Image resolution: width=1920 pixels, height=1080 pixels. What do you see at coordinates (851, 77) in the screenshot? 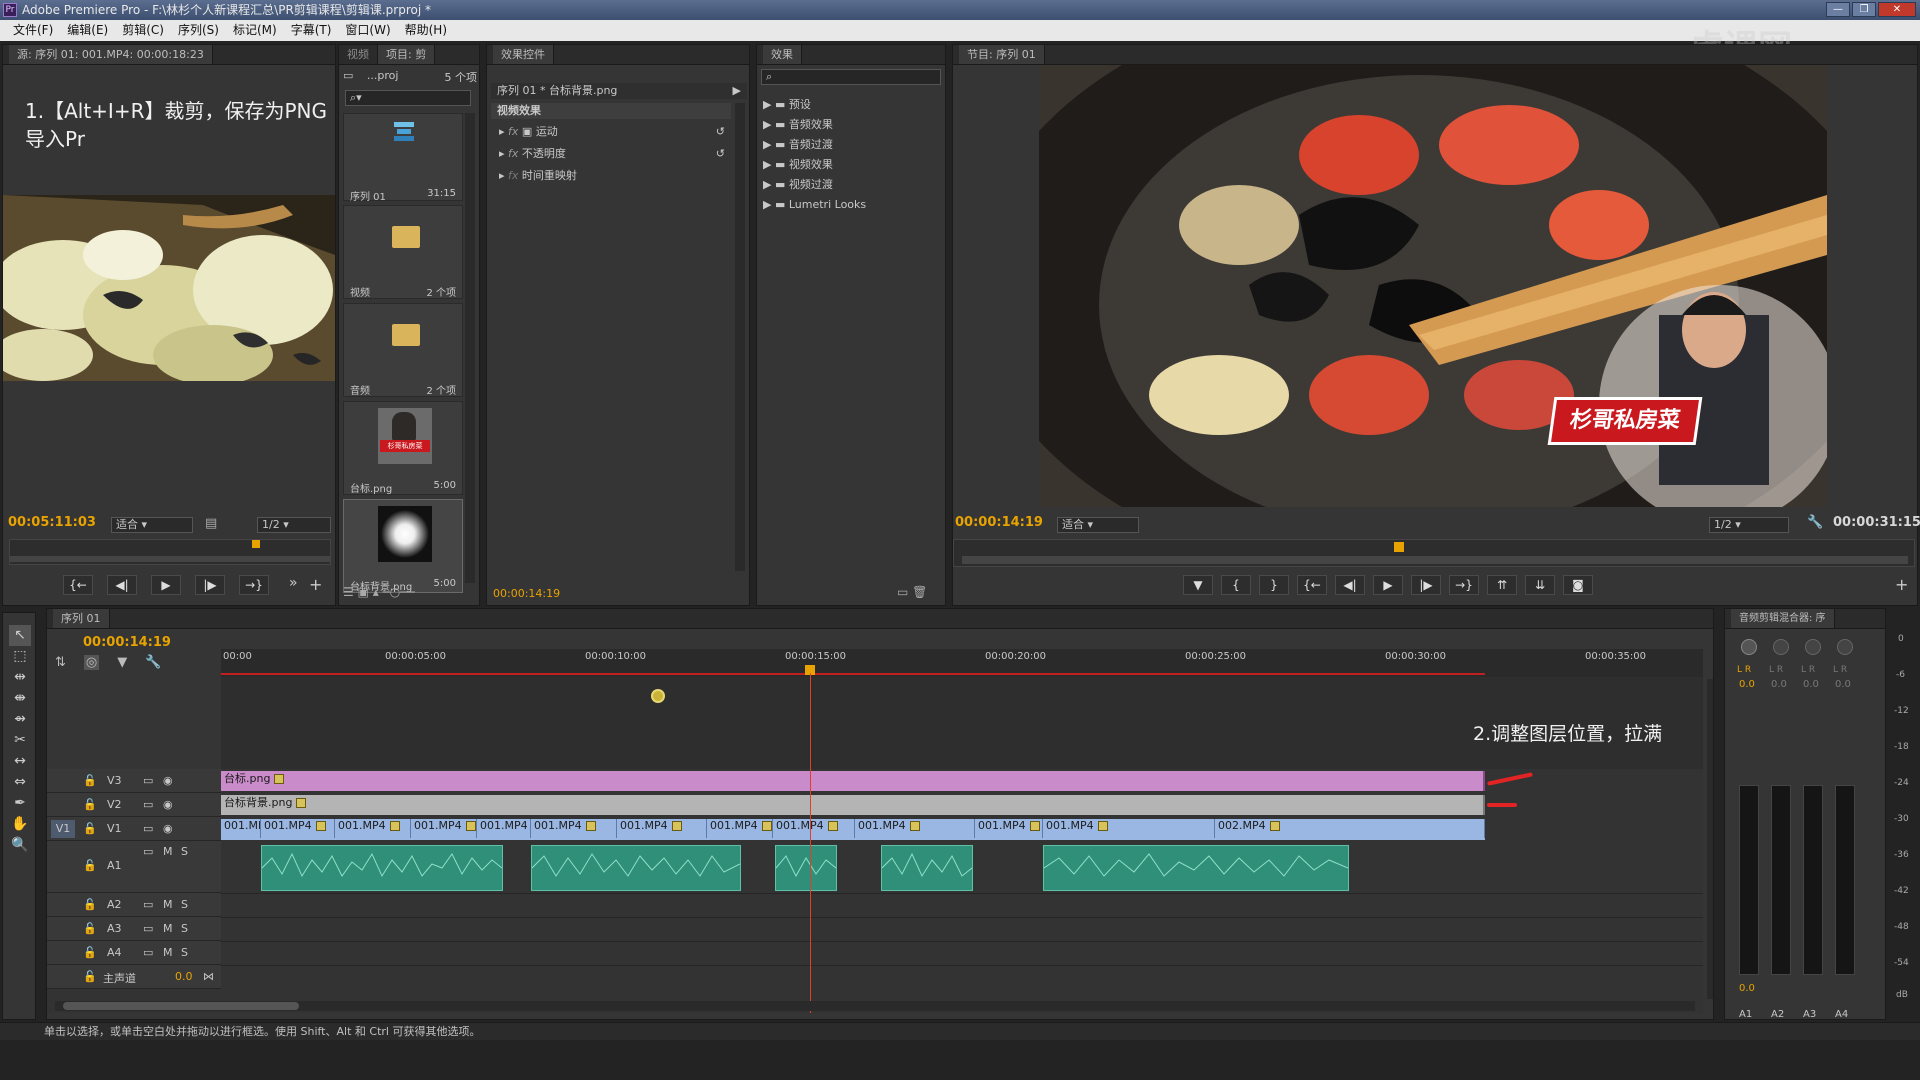
I see `effects-search-input: ⌕` at bounding box center [851, 77].